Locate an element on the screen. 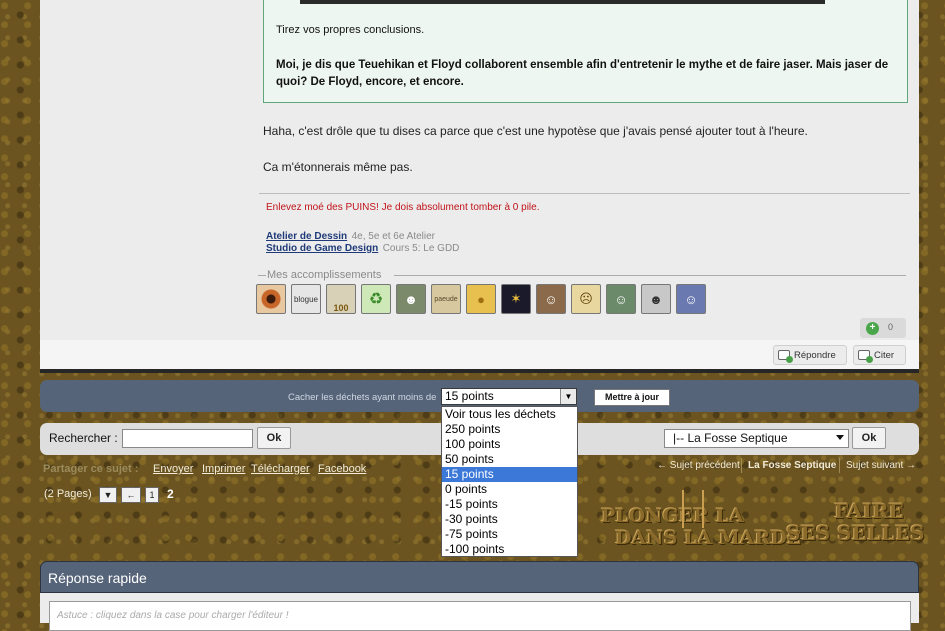 This screenshot has height=631, width=945. coins-badge-icon: ● is located at coordinates (481, 299).